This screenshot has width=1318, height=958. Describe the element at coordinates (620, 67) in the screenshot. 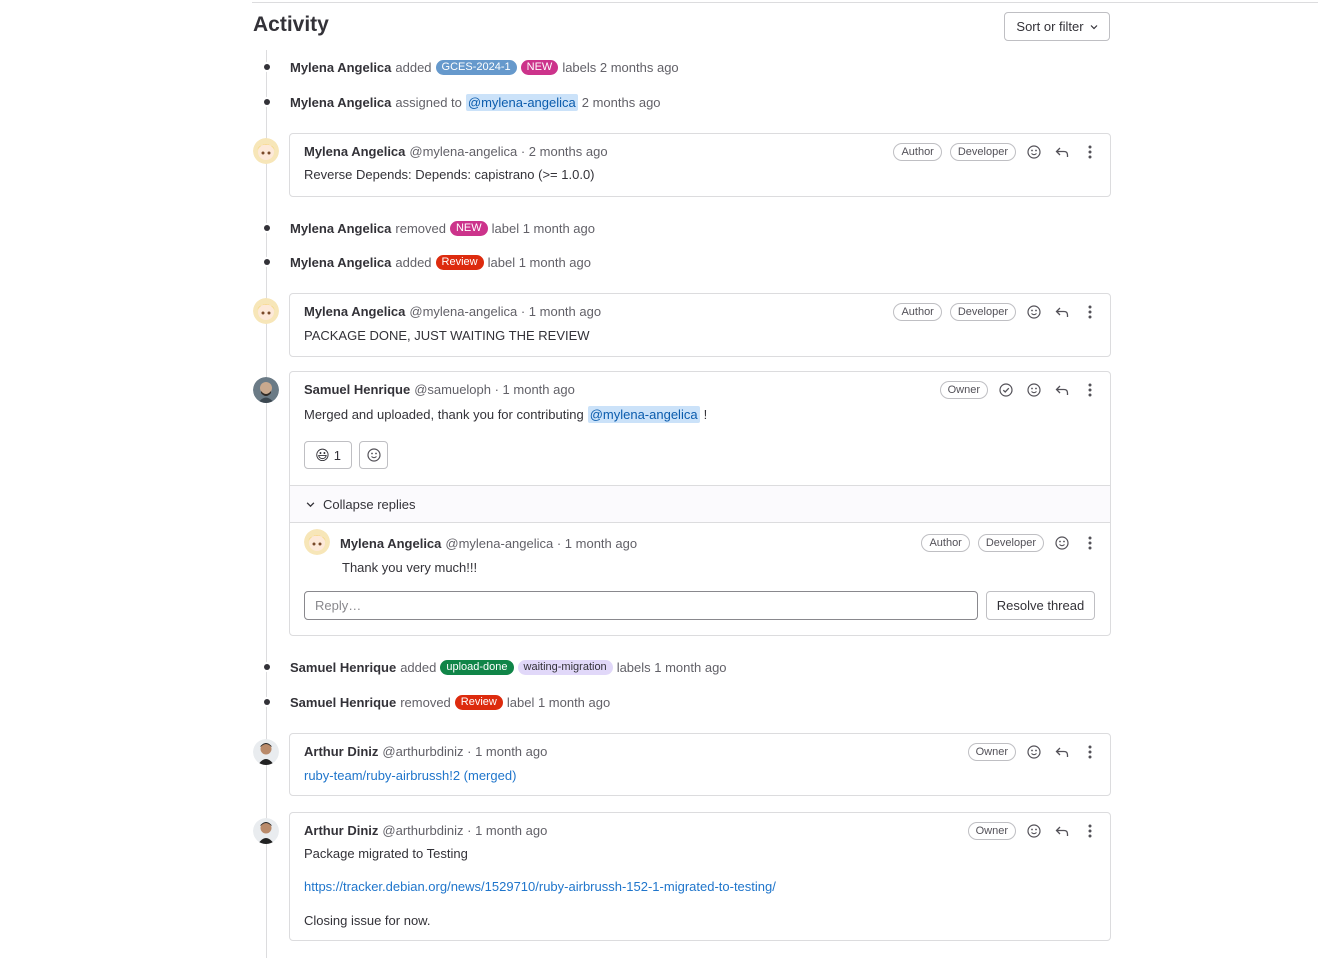

I see `event-suffix: labels 2 months ago` at that location.